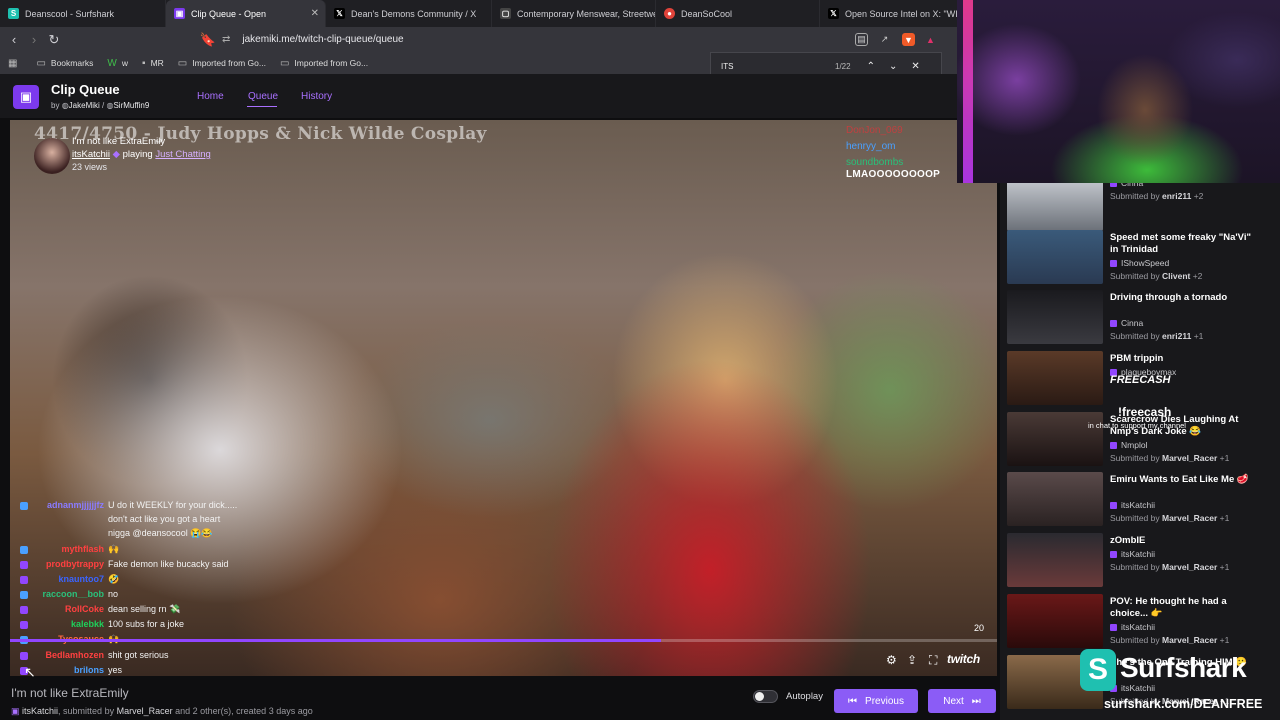  I want to click on settings-gear-icon: ⚙, so click(891, 660).